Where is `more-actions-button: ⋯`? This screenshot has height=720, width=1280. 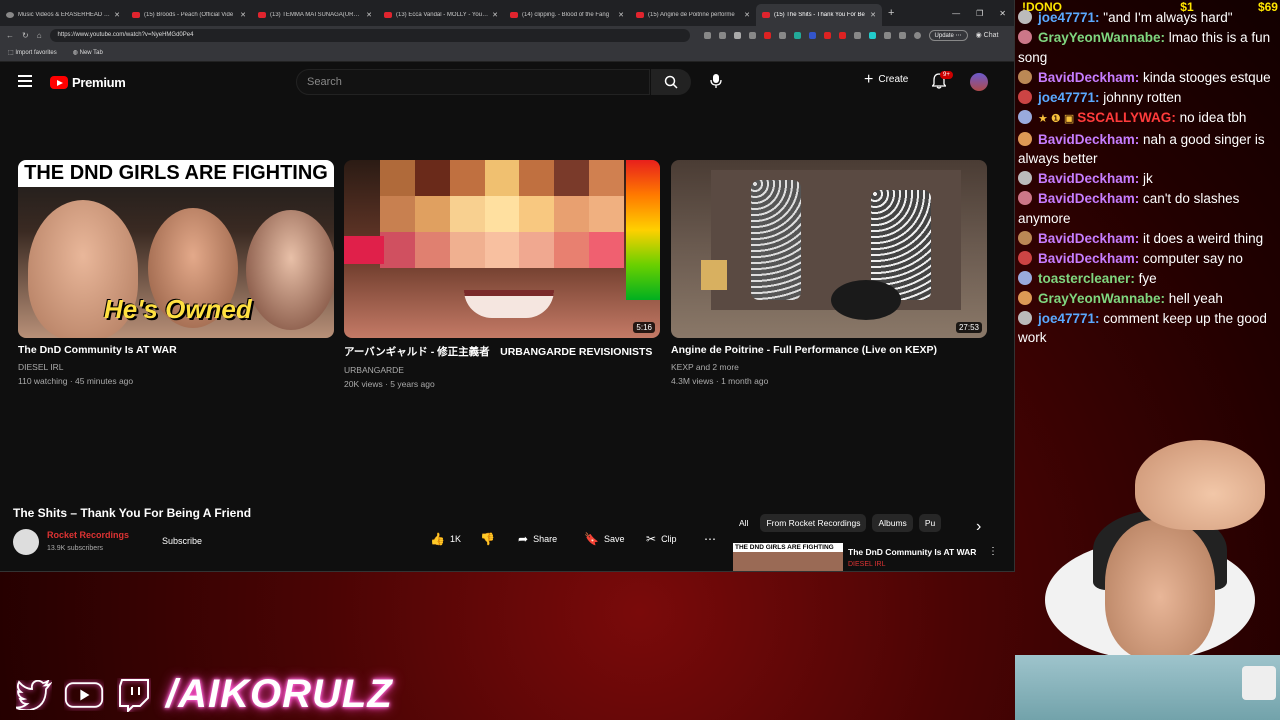
more-actions-button: ⋯ is located at coordinates (710, 539).